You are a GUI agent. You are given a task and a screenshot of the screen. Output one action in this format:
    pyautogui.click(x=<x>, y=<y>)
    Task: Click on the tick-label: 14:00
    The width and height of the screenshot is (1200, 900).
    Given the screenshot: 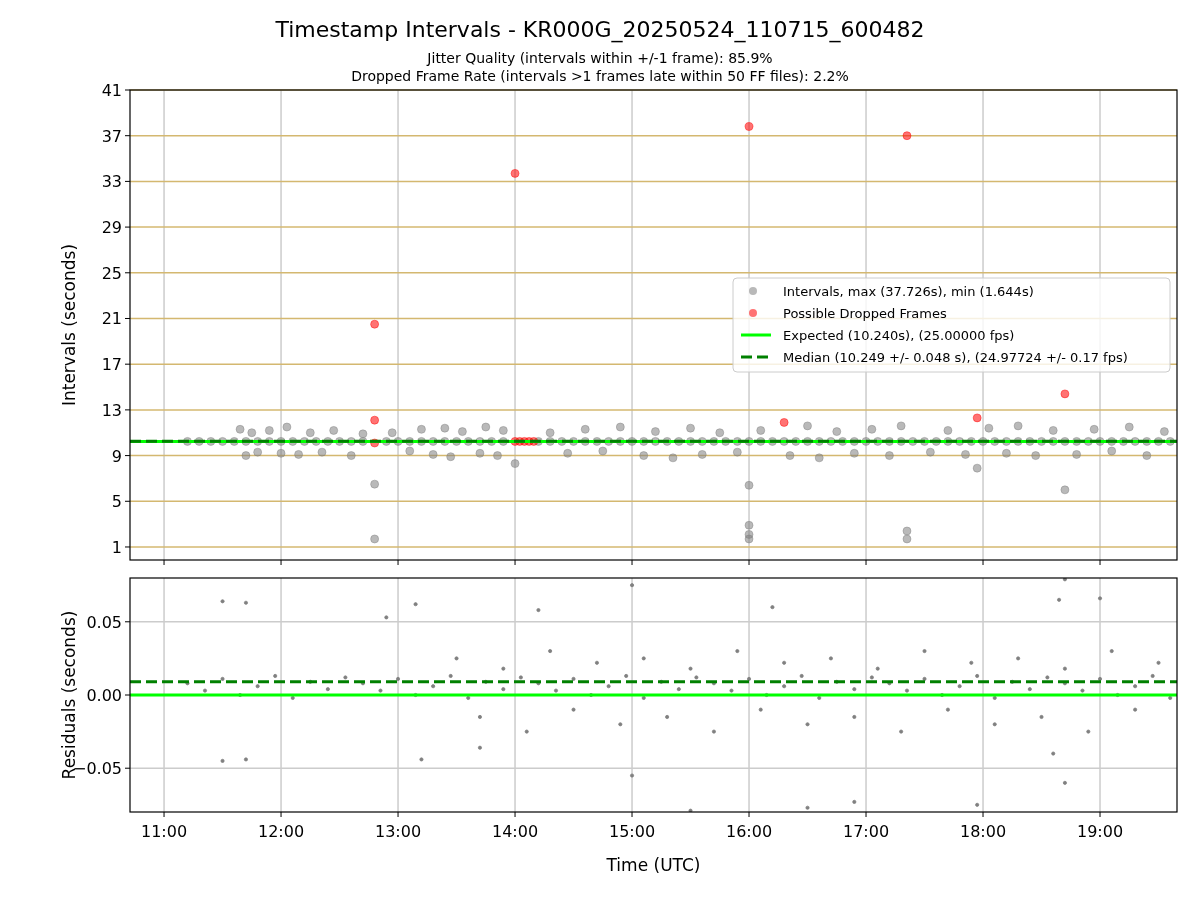 What is the action you would take?
    pyautogui.click(x=515, y=831)
    